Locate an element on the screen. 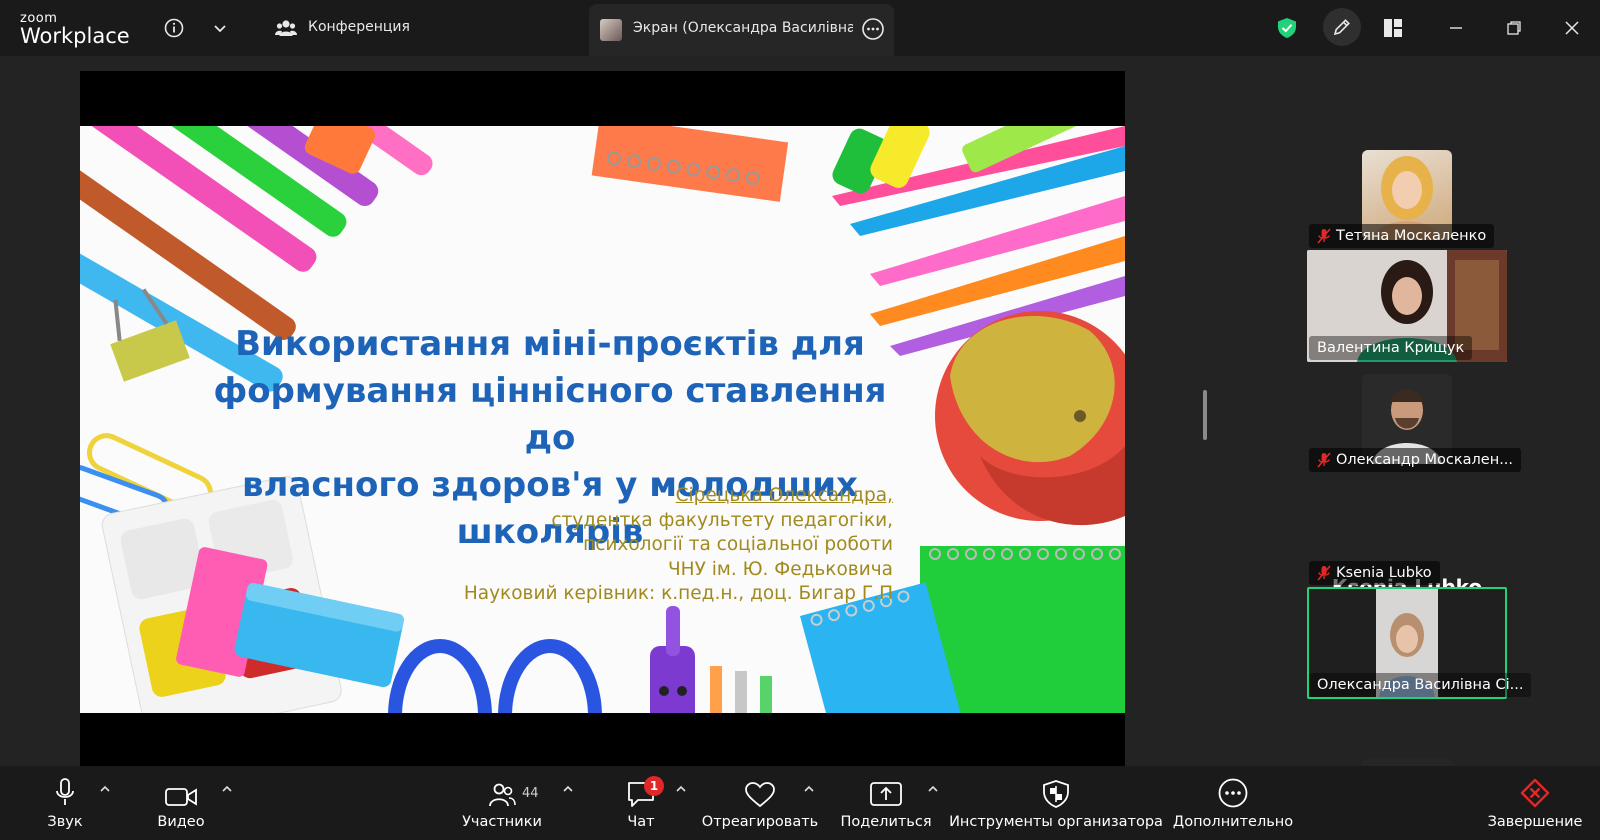 The image size is (1600, 840). annotate-pencil-button is located at coordinates (1342, 27).